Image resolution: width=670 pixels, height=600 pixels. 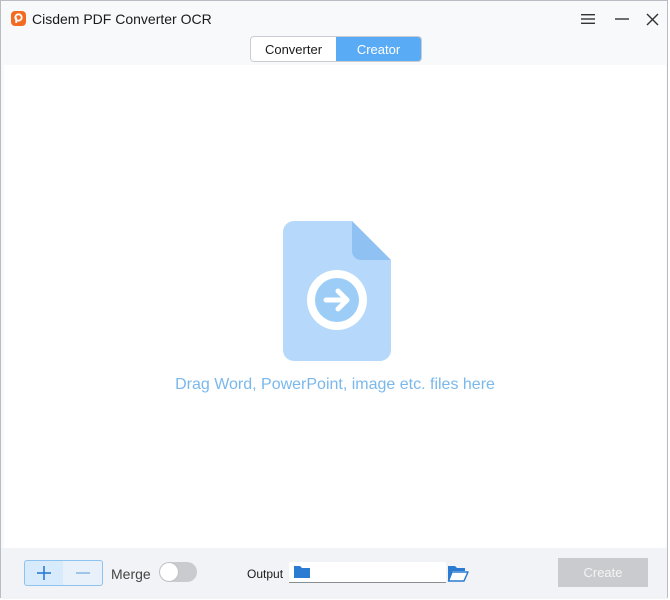 I want to click on close-icon, so click(x=652, y=19).